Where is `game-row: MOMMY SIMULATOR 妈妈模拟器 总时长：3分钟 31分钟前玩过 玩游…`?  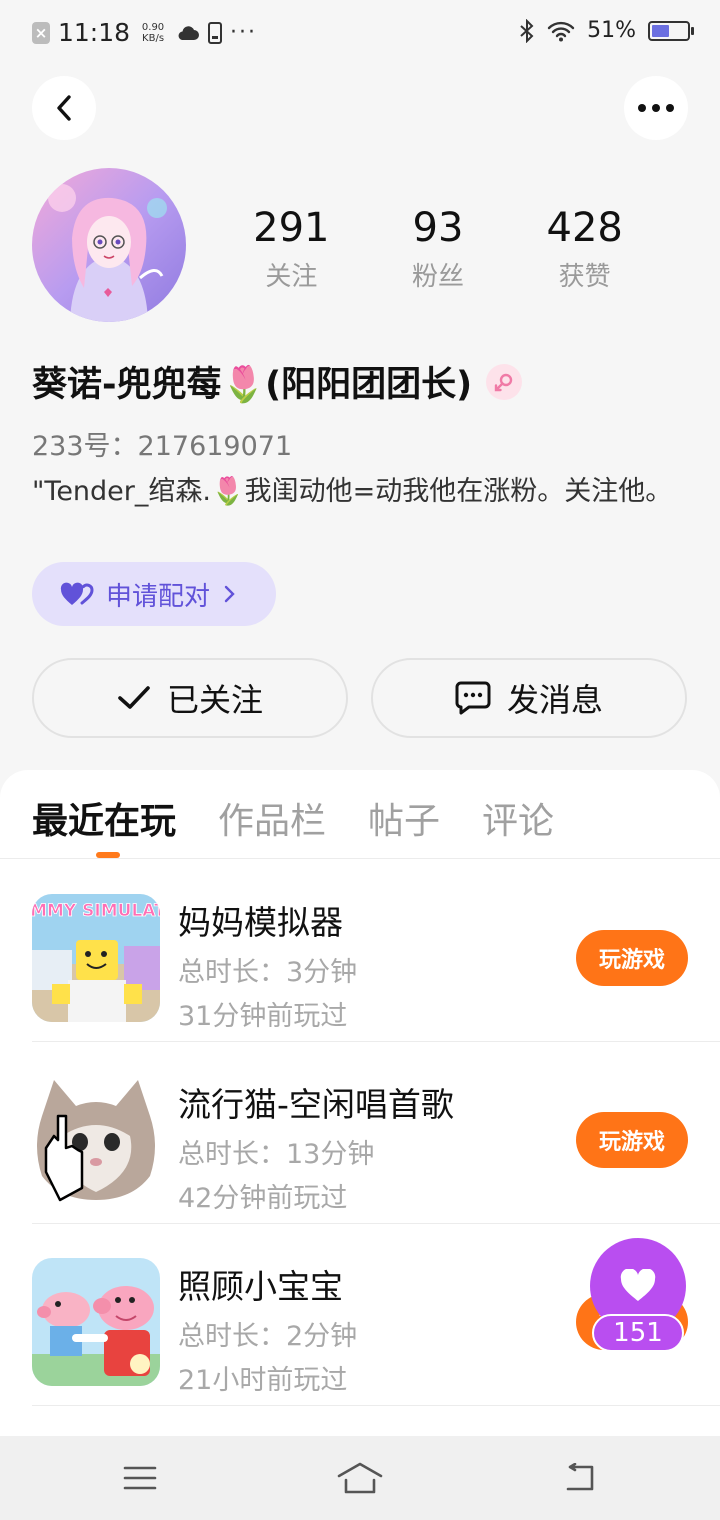
game-row: MOMMY SIMULATOR 妈妈模拟器 总时长：3分钟 31分钟前玩过 玩游… is located at coordinates (360, 951).